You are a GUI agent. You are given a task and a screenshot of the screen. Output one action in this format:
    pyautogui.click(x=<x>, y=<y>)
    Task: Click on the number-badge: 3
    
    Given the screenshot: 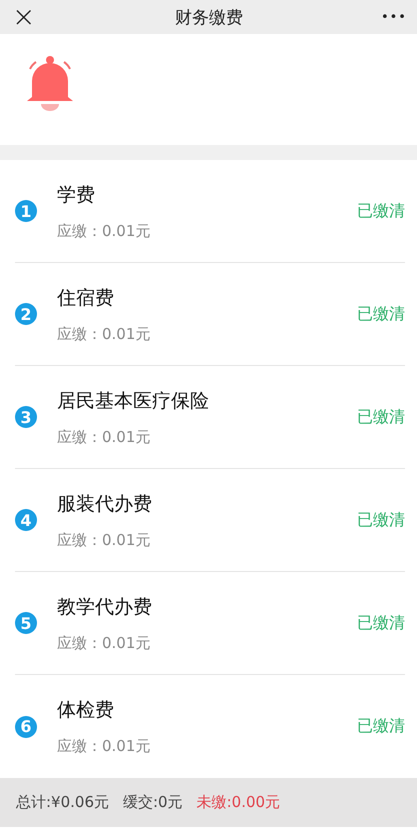 What is the action you would take?
    pyautogui.click(x=26, y=417)
    